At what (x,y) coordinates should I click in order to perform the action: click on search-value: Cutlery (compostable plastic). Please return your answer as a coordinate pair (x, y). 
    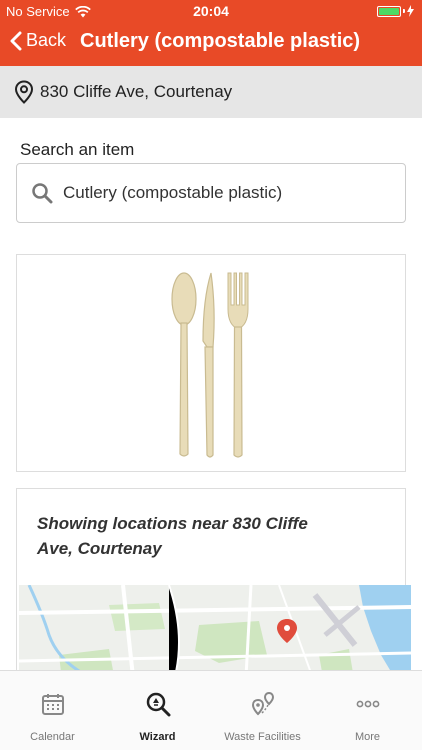
    Looking at the image, I should click on (173, 192).